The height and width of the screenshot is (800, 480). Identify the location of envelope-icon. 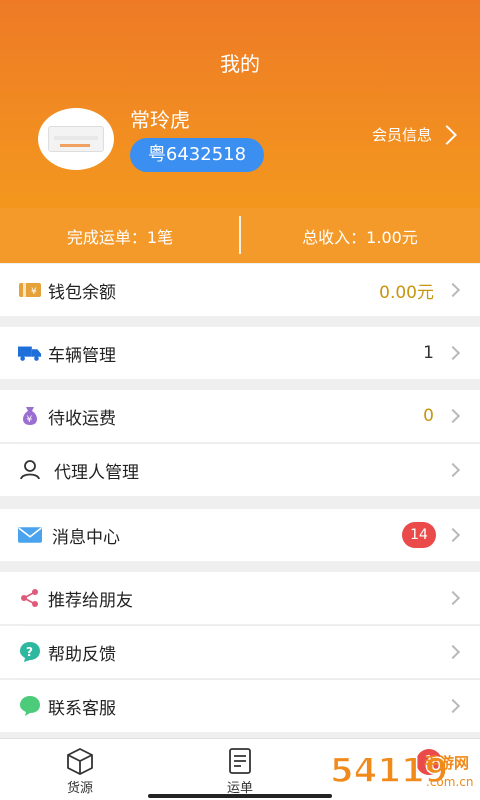
(30, 535).